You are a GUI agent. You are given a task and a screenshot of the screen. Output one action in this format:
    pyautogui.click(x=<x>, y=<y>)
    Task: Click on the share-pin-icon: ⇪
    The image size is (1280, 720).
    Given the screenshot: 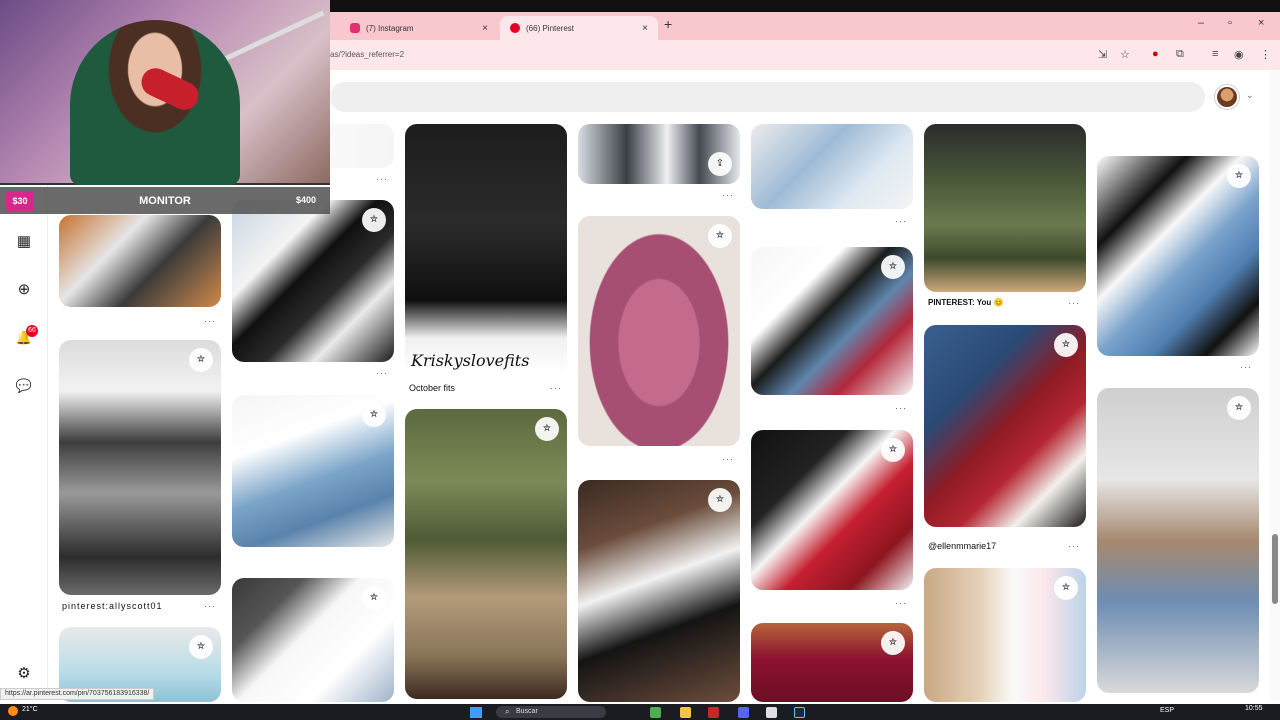 What is the action you would take?
    pyautogui.click(x=720, y=164)
    